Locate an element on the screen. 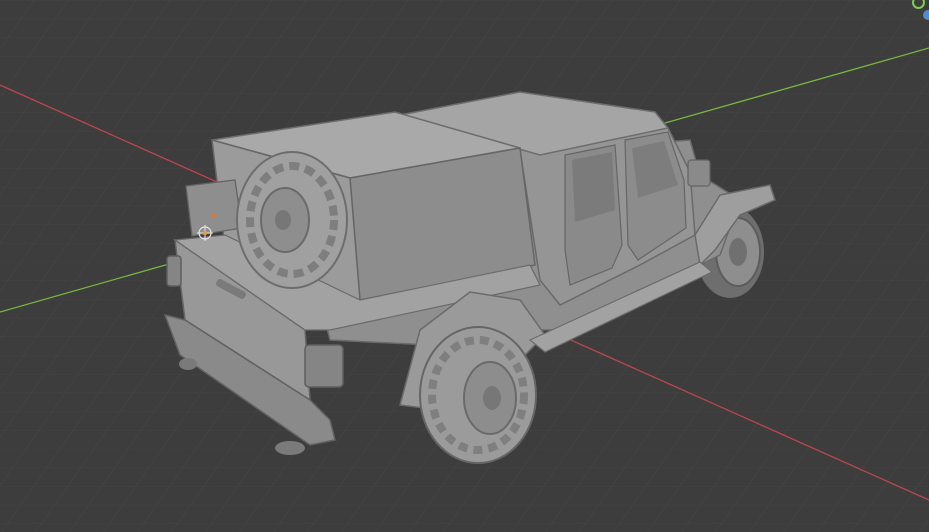  exhaust-pipe is located at coordinates (290, 448).